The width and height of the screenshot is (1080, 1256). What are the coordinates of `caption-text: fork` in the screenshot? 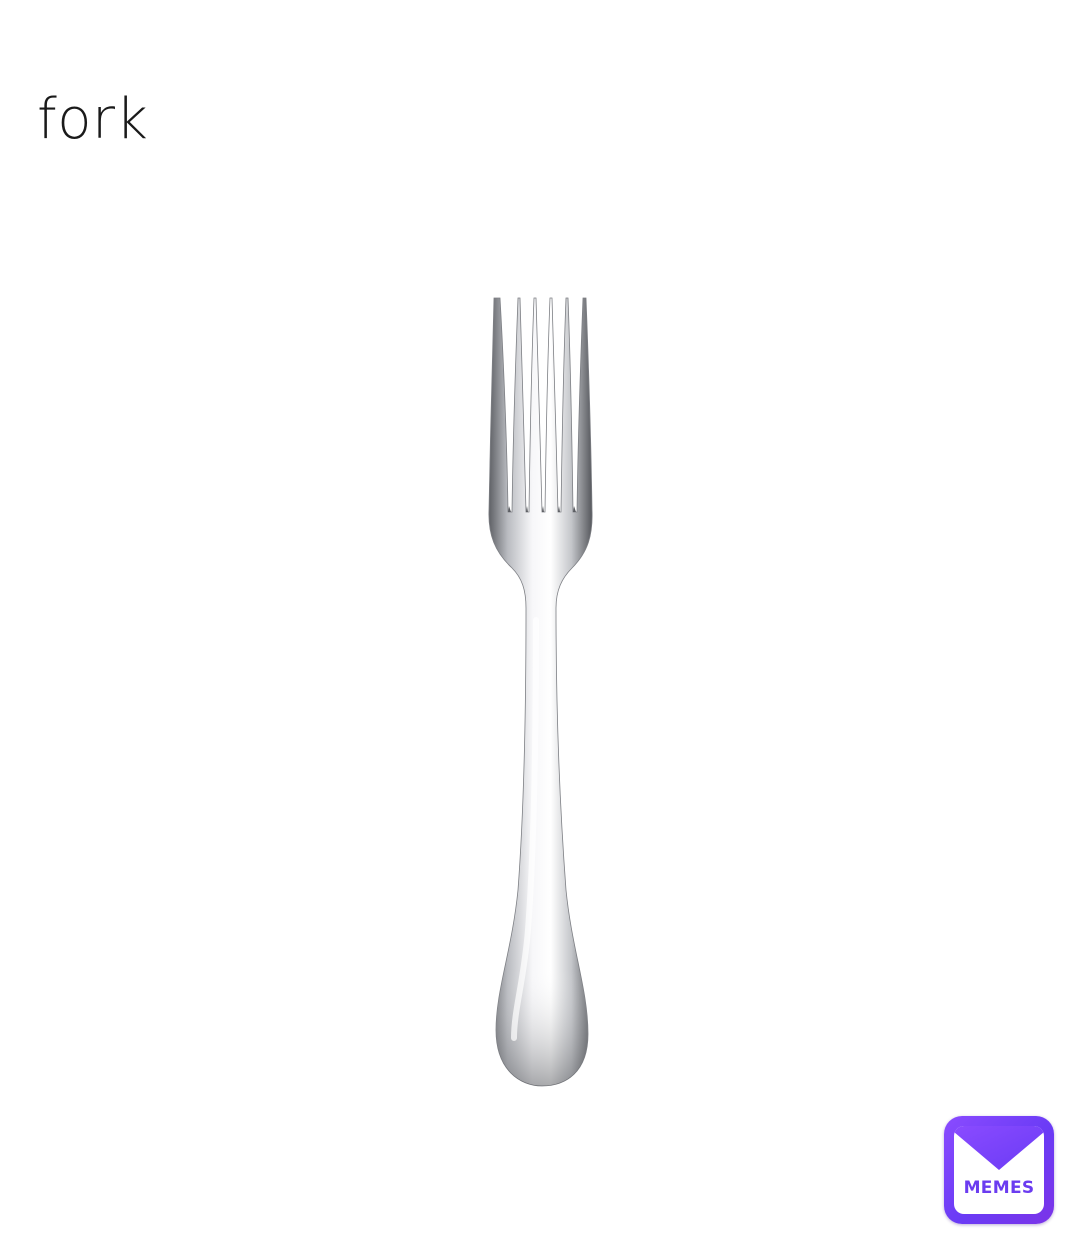 It's located at (93, 119).